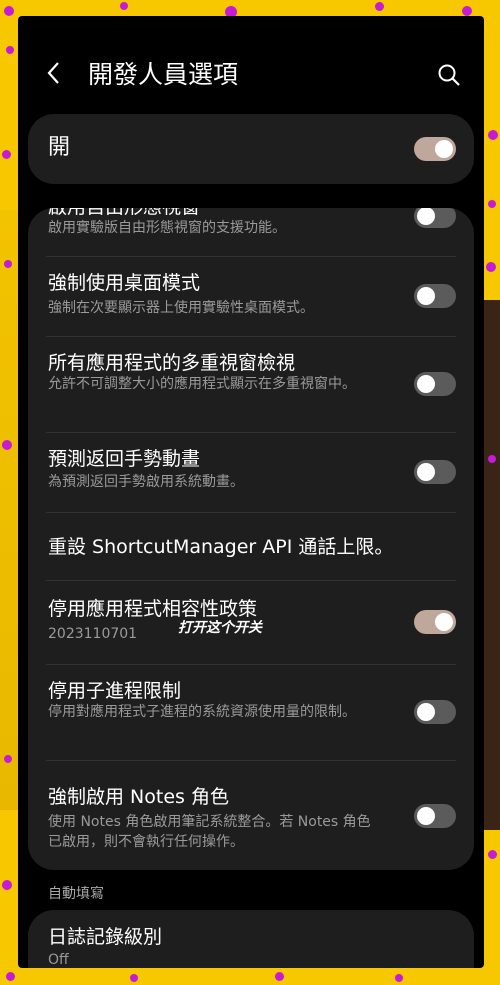  I want to click on setting-title: 重設 ShortcutManager API 通話上限。, so click(221, 547).